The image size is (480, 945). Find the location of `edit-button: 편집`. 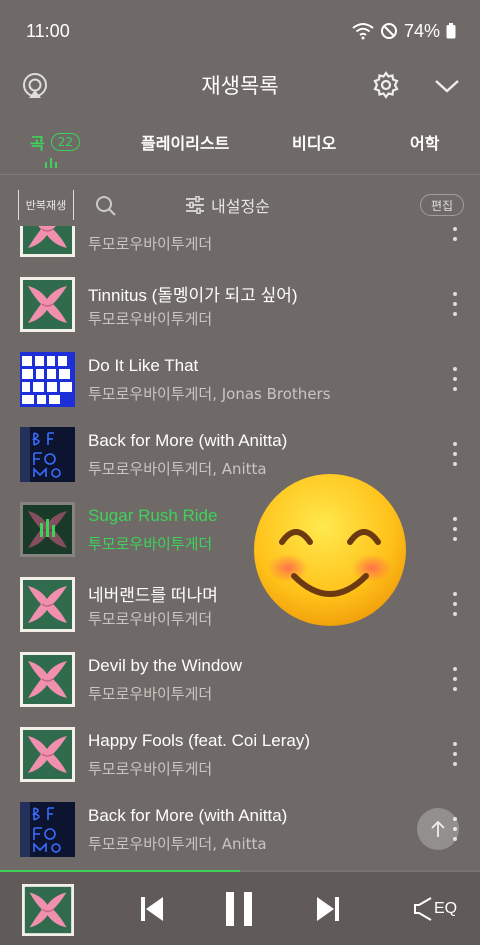

edit-button: 편집 is located at coordinates (442, 205).